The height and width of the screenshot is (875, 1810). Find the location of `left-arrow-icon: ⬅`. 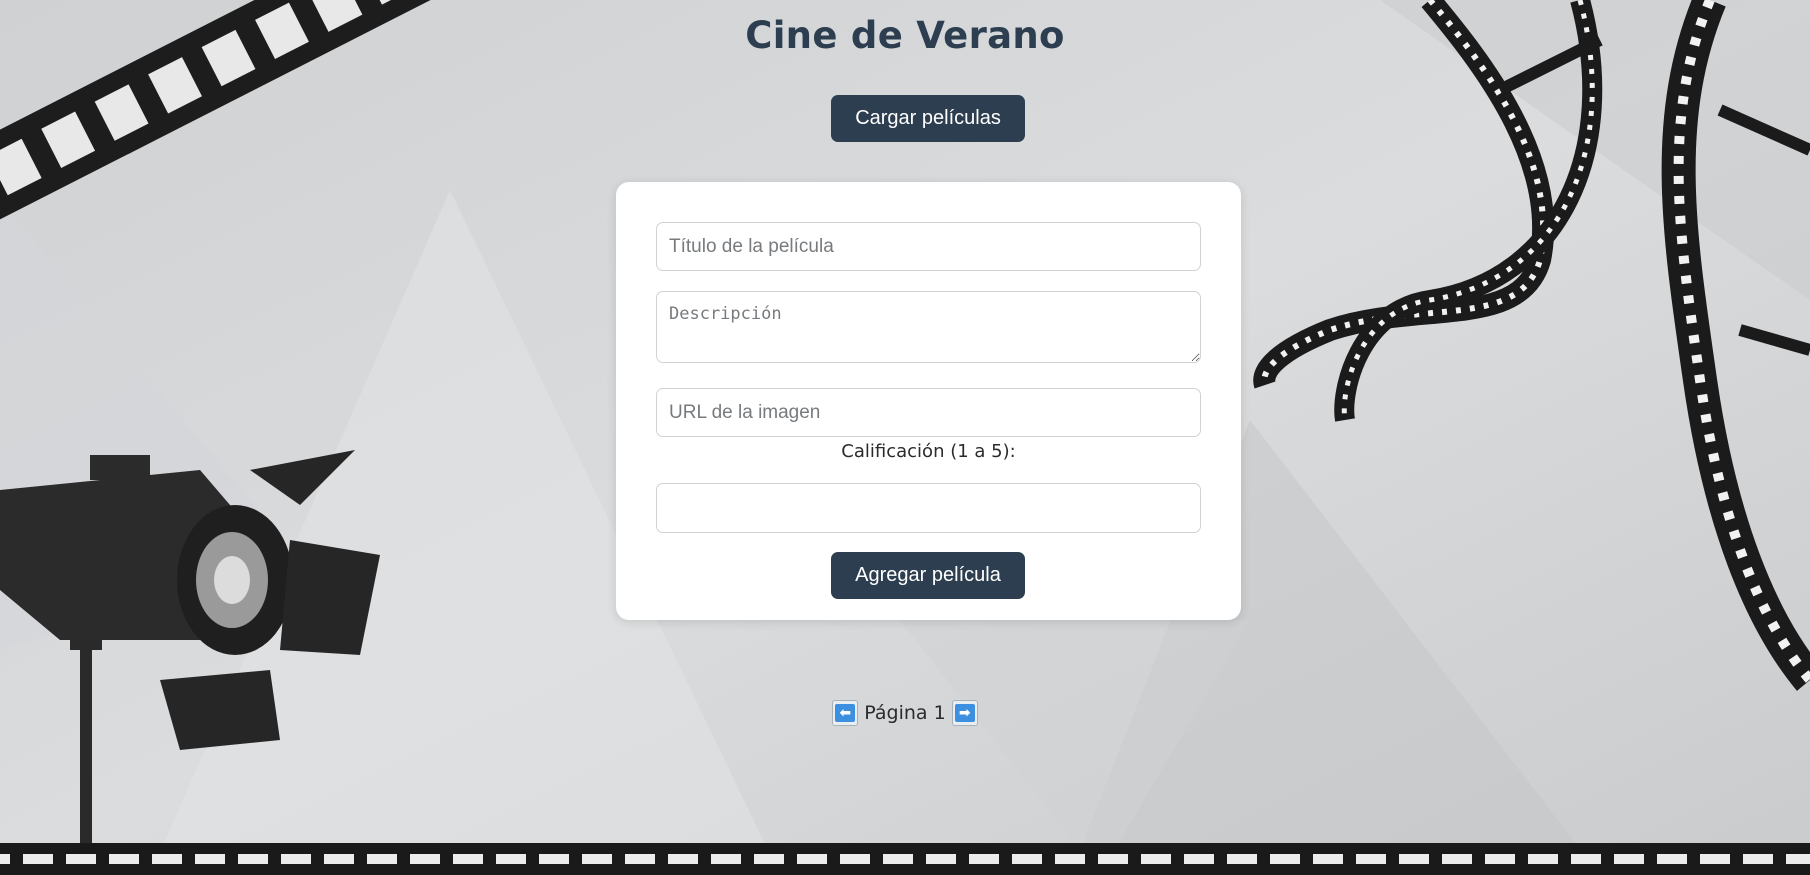

left-arrow-icon: ⬅ is located at coordinates (845, 713).